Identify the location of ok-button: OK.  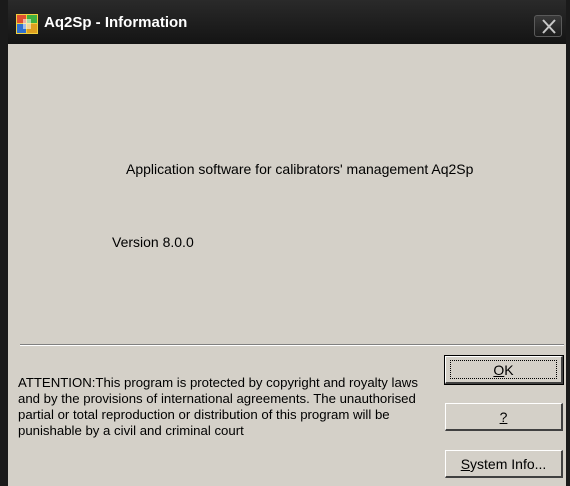
(504, 370).